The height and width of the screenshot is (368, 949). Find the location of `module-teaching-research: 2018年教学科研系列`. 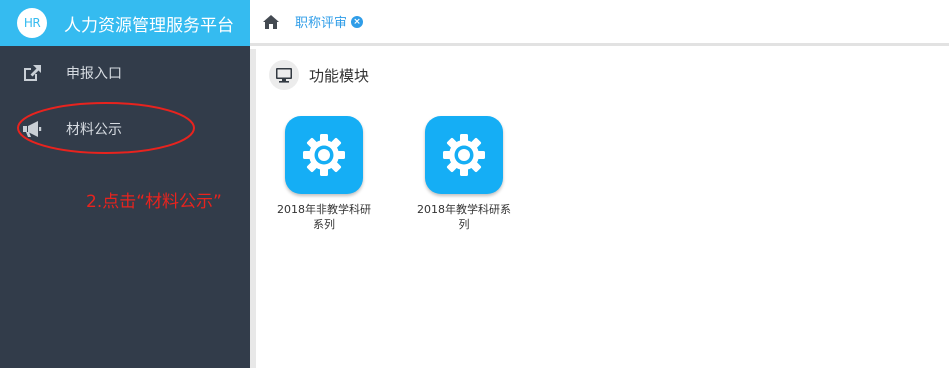

module-teaching-research: 2018年教学科研系列 is located at coordinates (464, 174).